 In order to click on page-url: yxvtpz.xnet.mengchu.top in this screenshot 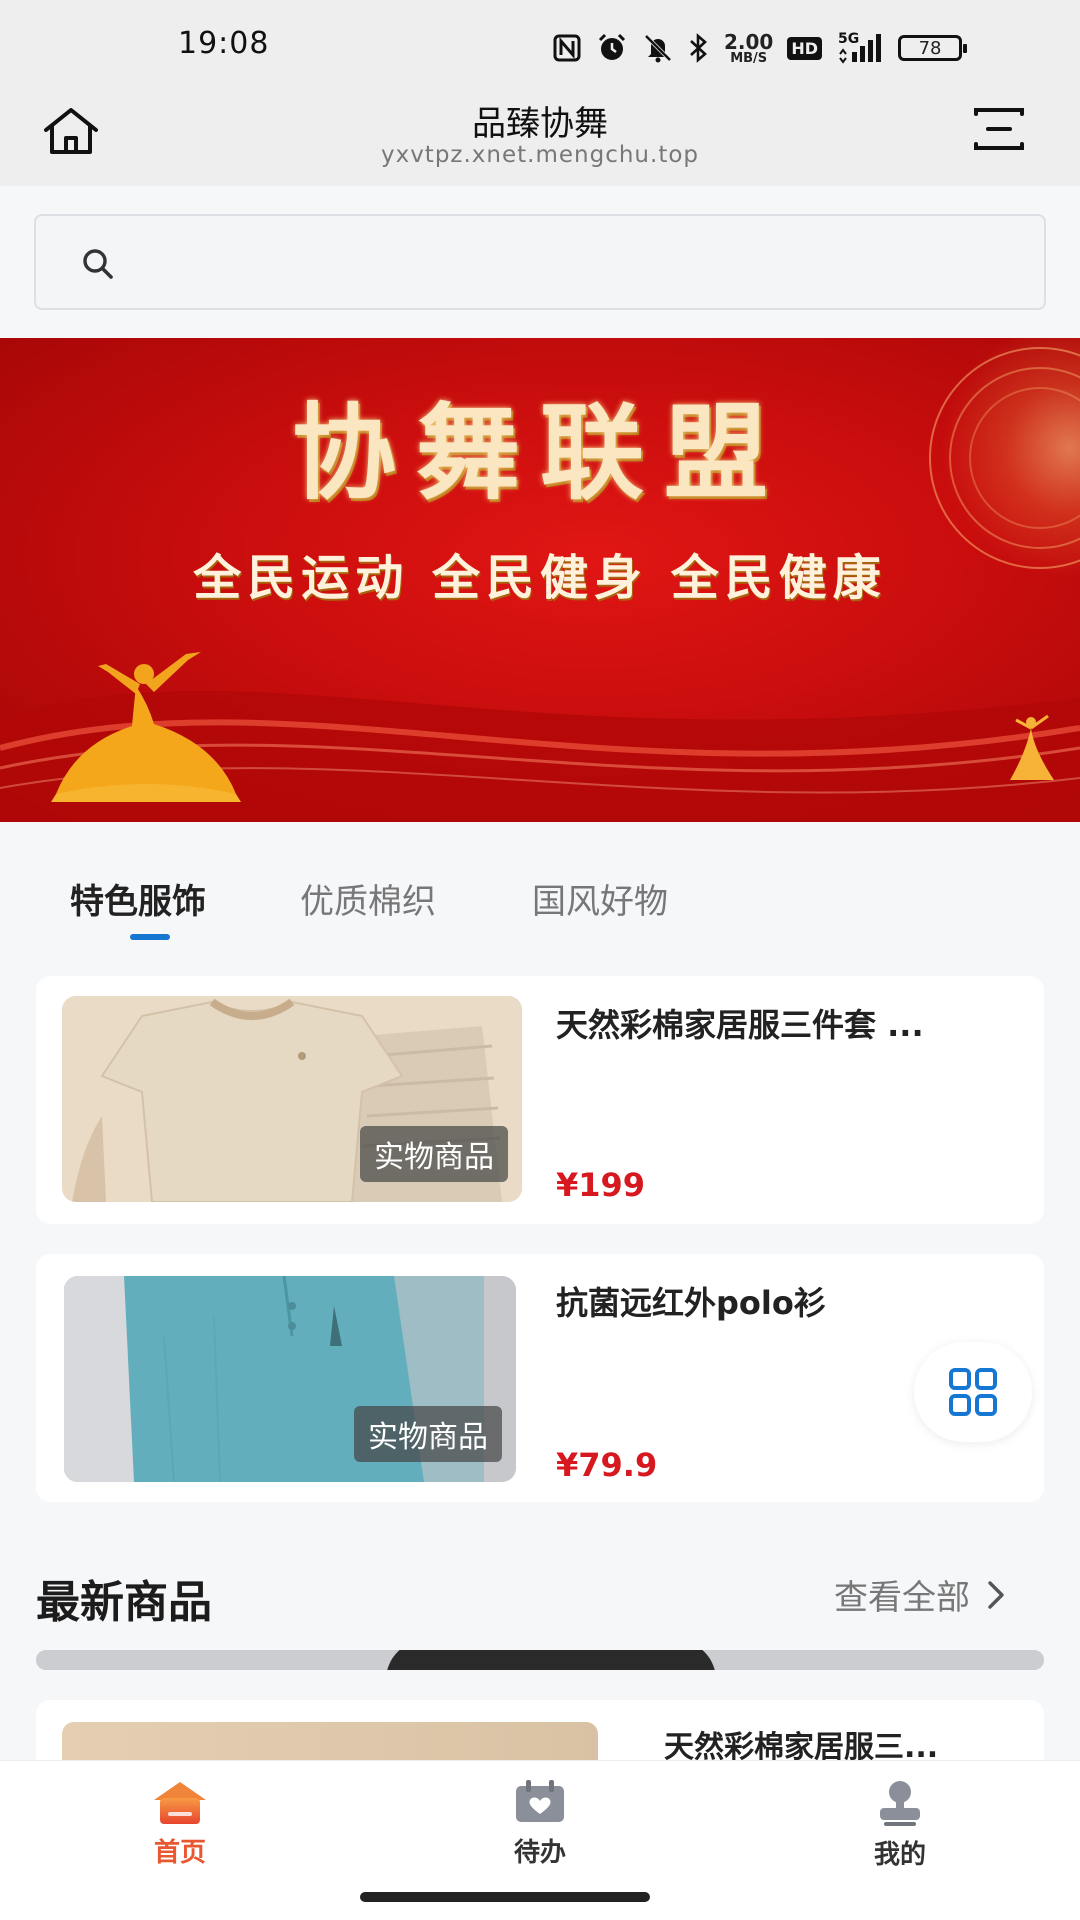, I will do `click(540, 155)`.